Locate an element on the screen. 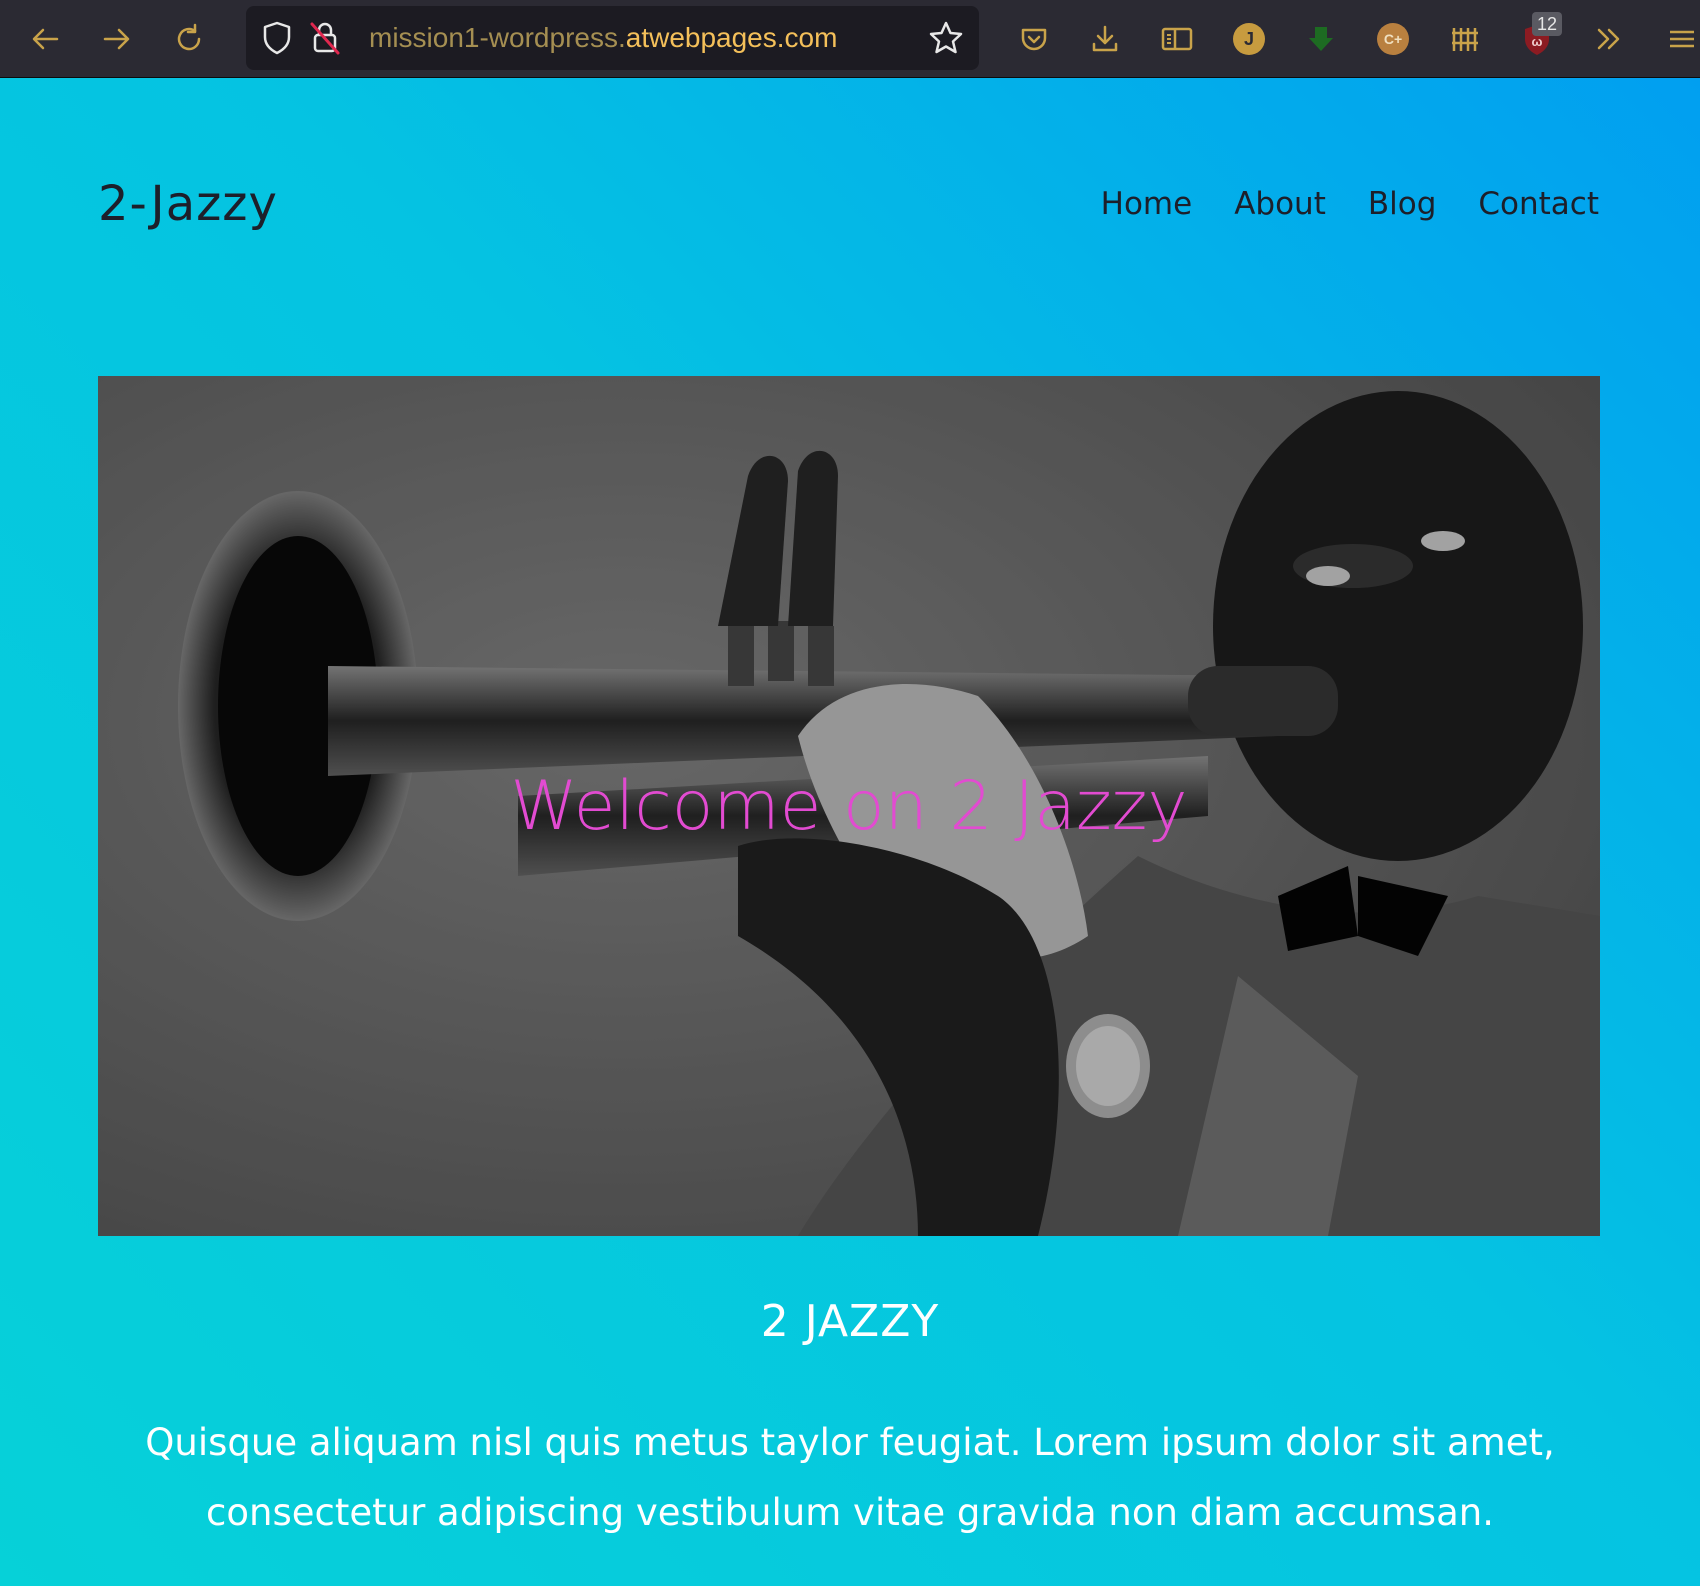 The image size is (1700, 1586). forward-button is located at coordinates (117, 39).